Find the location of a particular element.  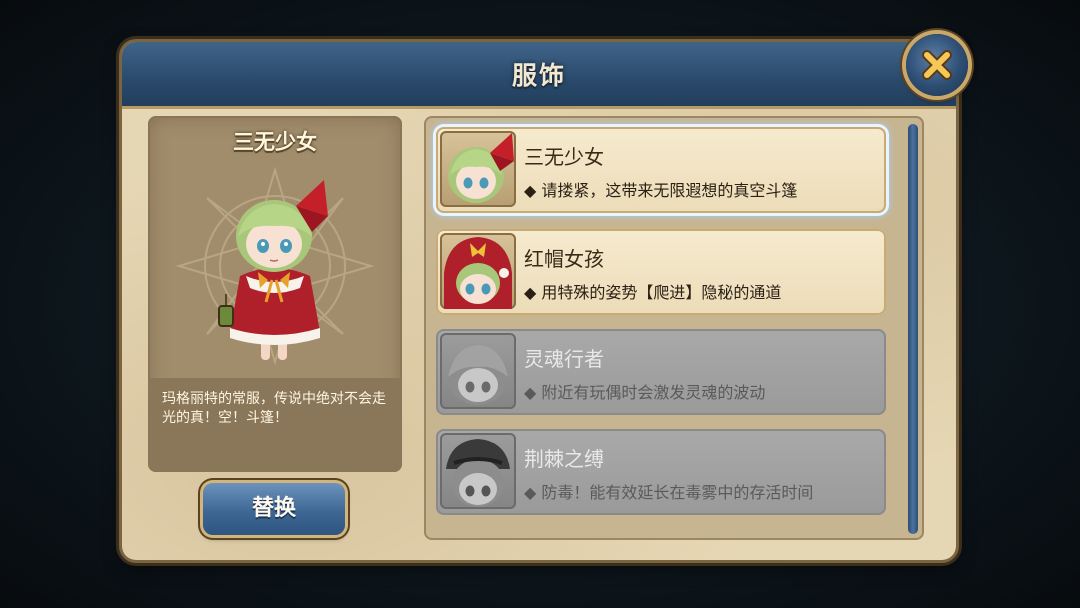

outfit-description: 玛格丽特的常服，传说中绝对不会走光的真！空！斗篷！ is located at coordinates (274, 408).